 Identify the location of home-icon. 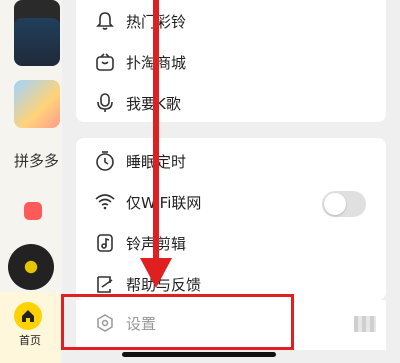
(28, 316).